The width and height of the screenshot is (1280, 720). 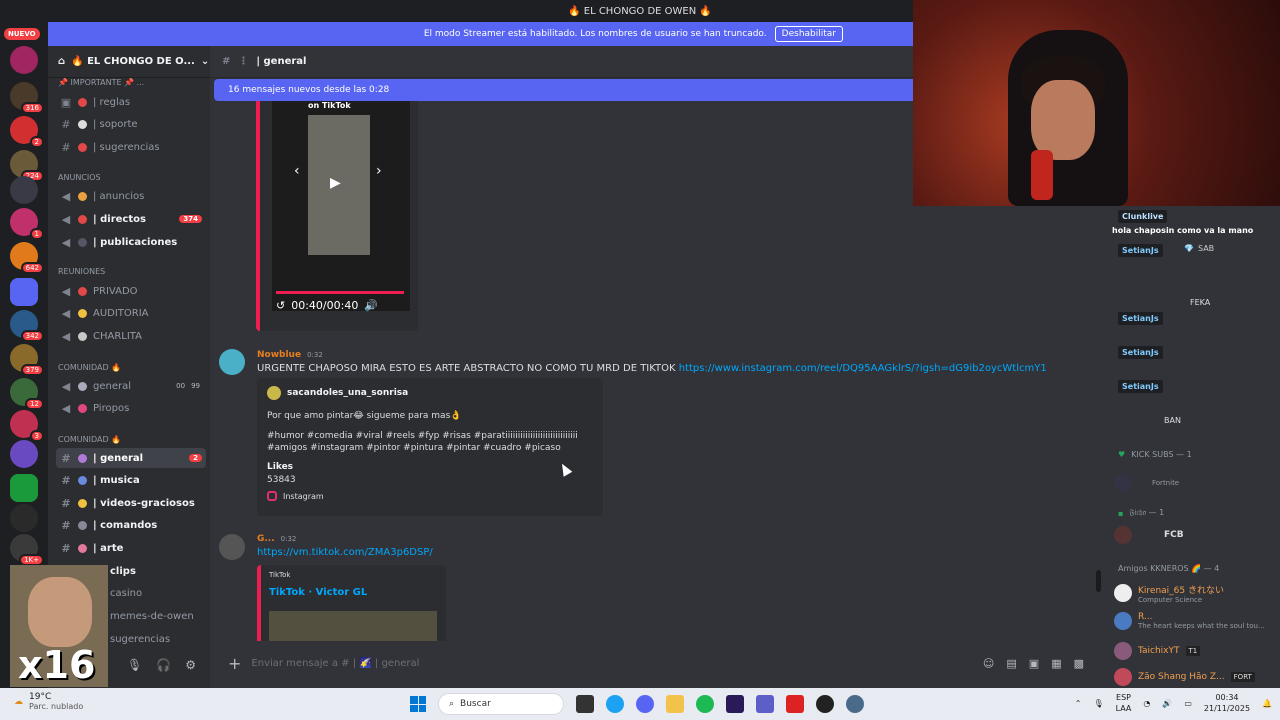 What do you see at coordinates (27, 360) in the screenshot?
I see `server-icon: 379` at bounding box center [27, 360].